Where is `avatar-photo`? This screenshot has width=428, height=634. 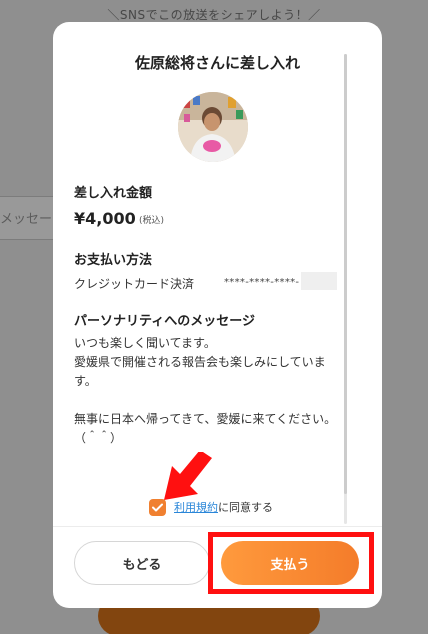 avatar-photo is located at coordinates (213, 127).